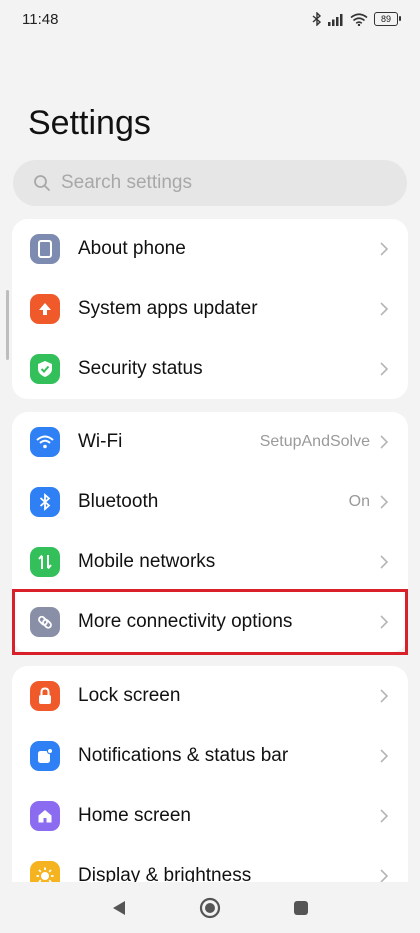 Image resolution: width=420 pixels, height=933 pixels. Describe the element at coordinates (168, 308) in the screenshot. I see `settings-item-label: System apps updater` at that location.